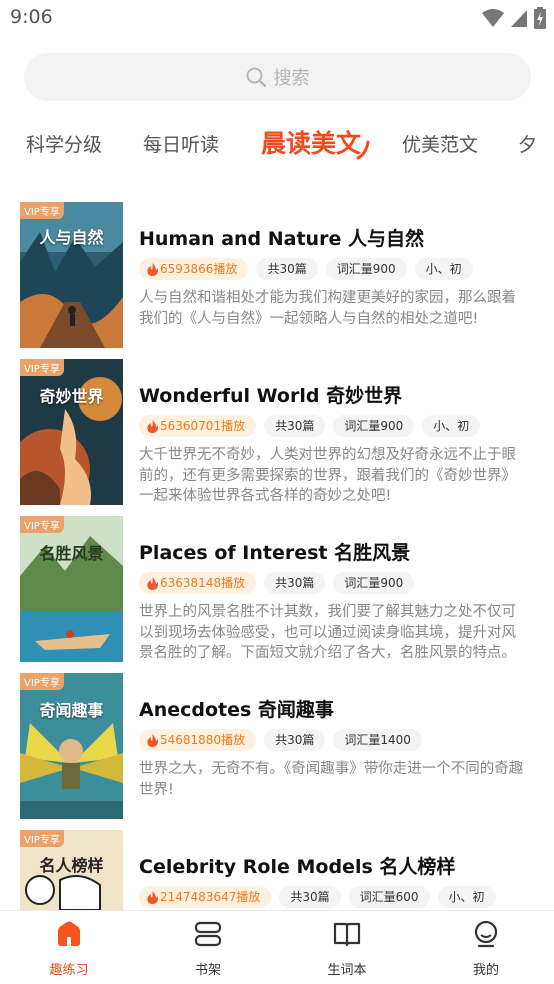  What do you see at coordinates (236, 708) in the screenshot?
I see `book-title: Anecdotes 奇闻趣事` at bounding box center [236, 708].